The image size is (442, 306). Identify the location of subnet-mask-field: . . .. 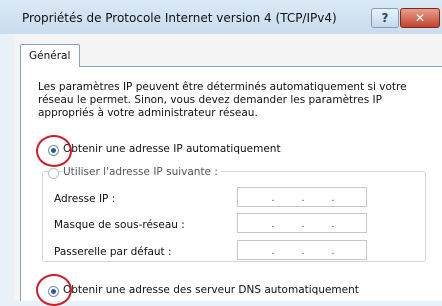
(302, 223).